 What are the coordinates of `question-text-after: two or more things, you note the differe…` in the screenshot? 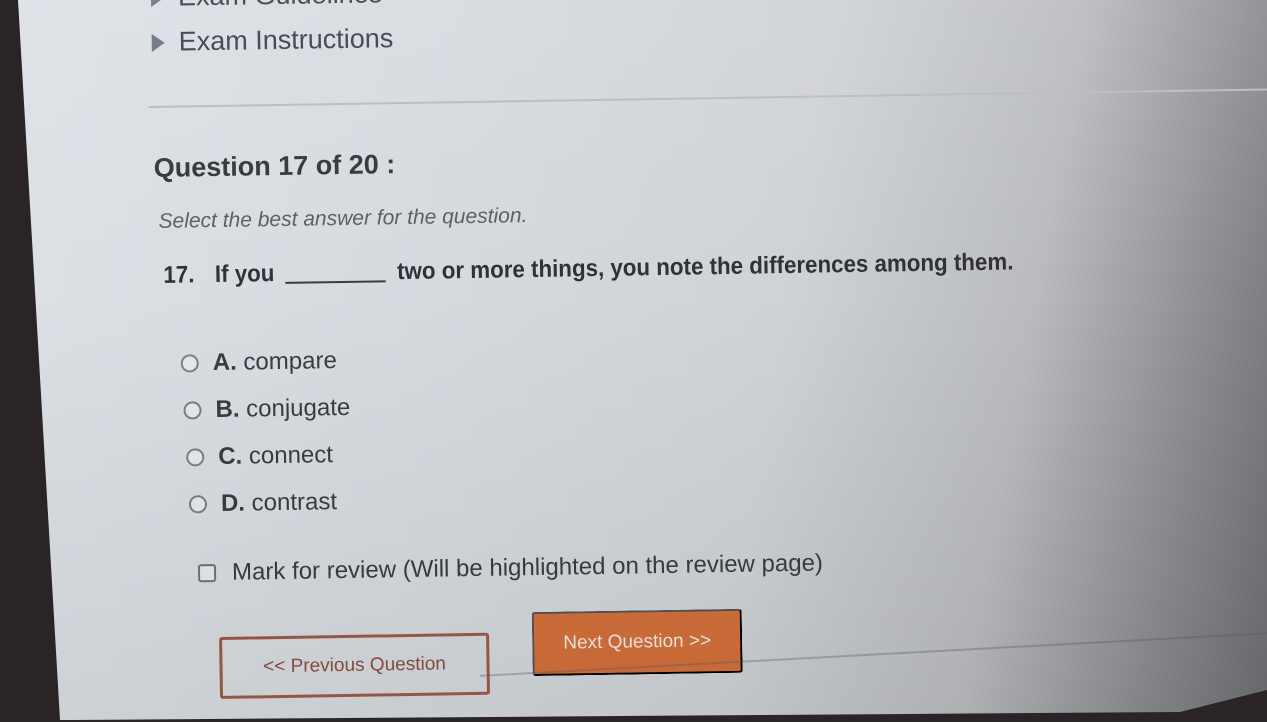 It's located at (705, 267).